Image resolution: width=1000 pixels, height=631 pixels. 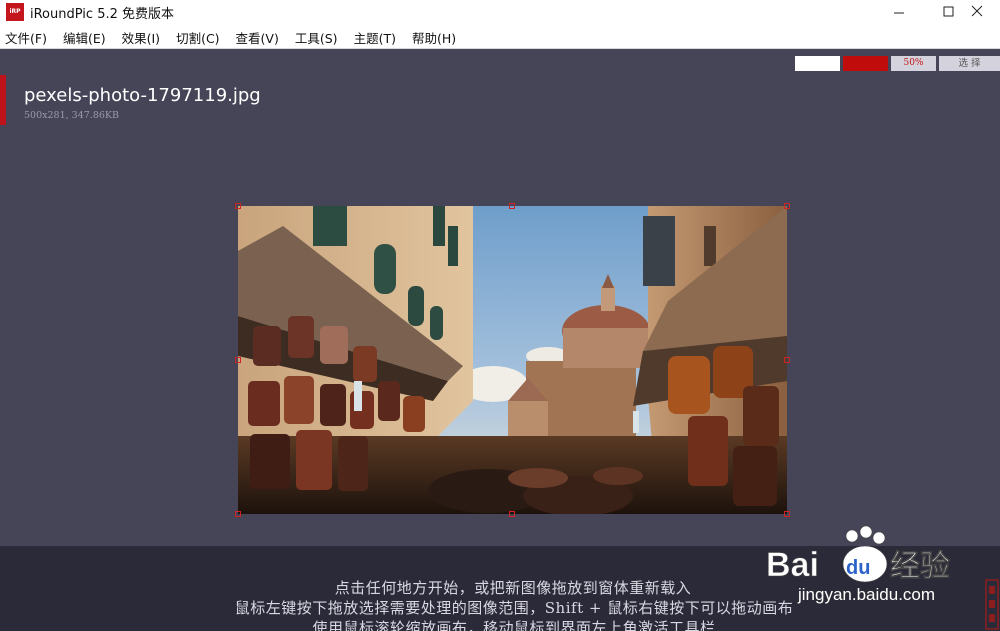 I want to click on file-name: pexels-photo-1797119.jpg, so click(x=142, y=95).